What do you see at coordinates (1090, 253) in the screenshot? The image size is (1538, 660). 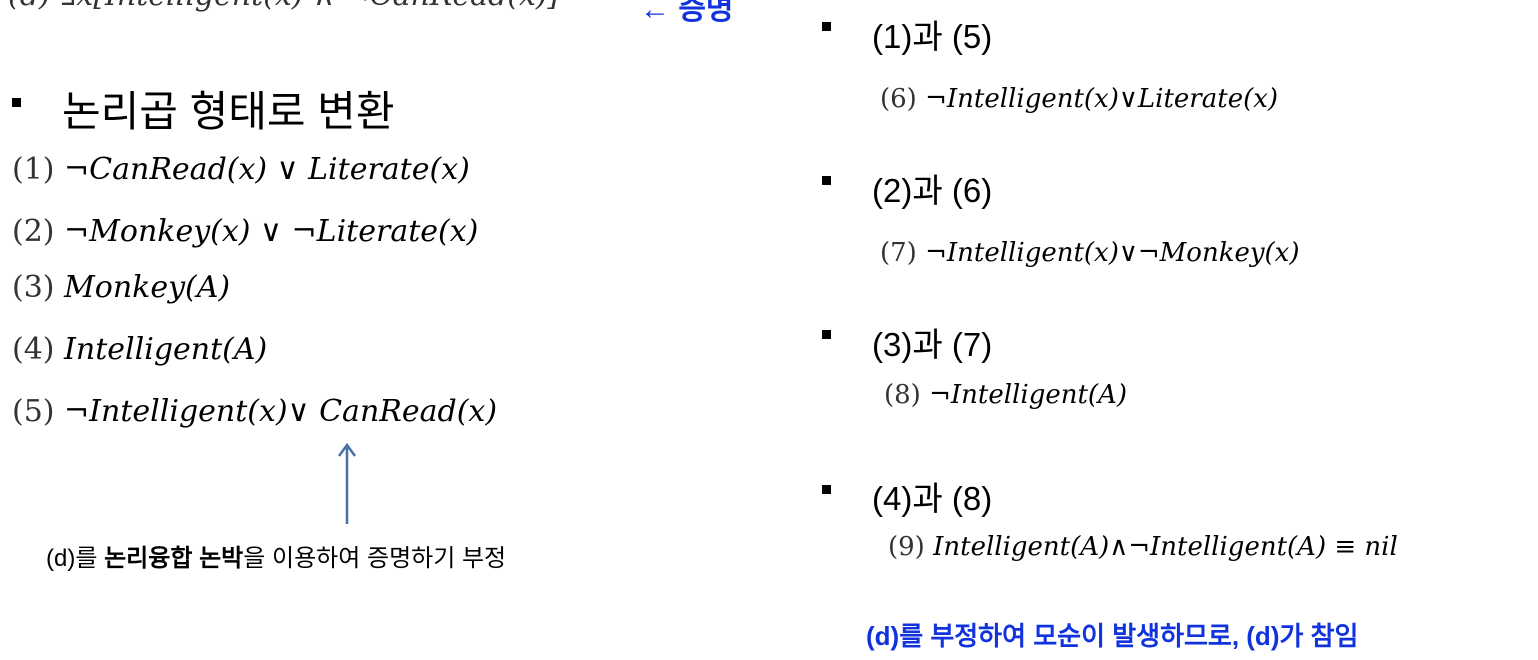 I see `step-clause: (7) ¬Intelligent(x)∨¬Monkey(x)` at bounding box center [1090, 253].